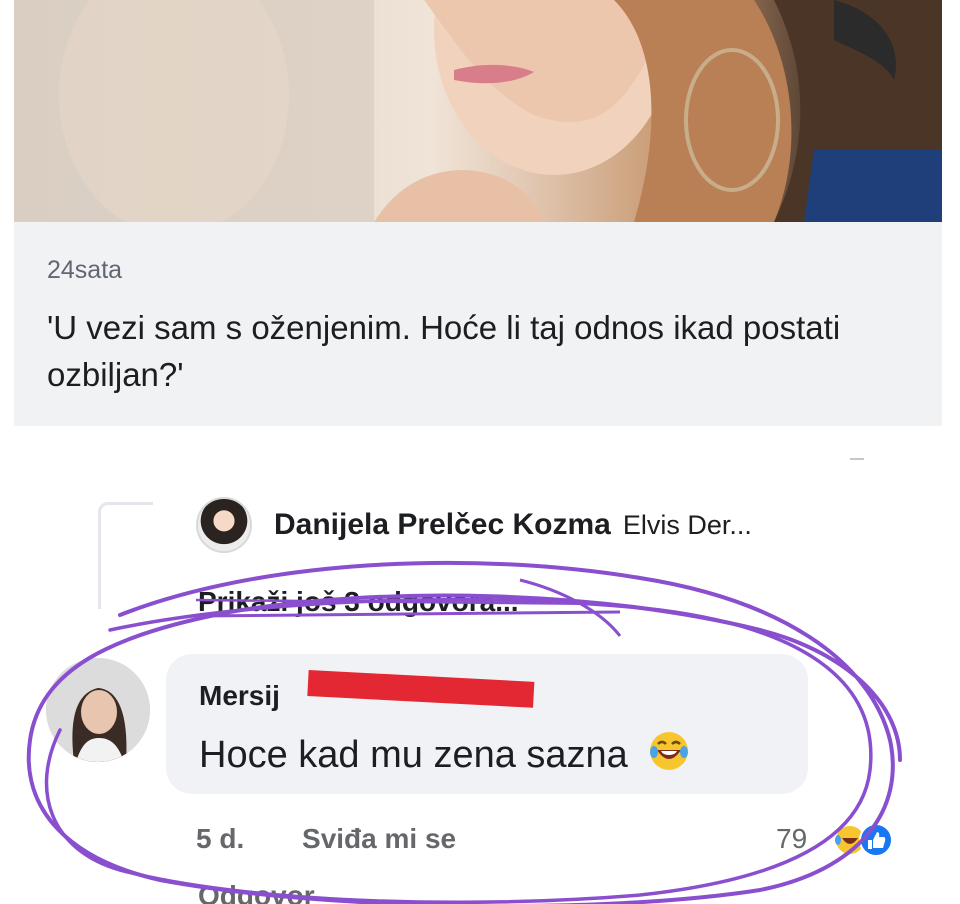 The image size is (960, 904). I want to click on reactions-icon, so click(870, 840).